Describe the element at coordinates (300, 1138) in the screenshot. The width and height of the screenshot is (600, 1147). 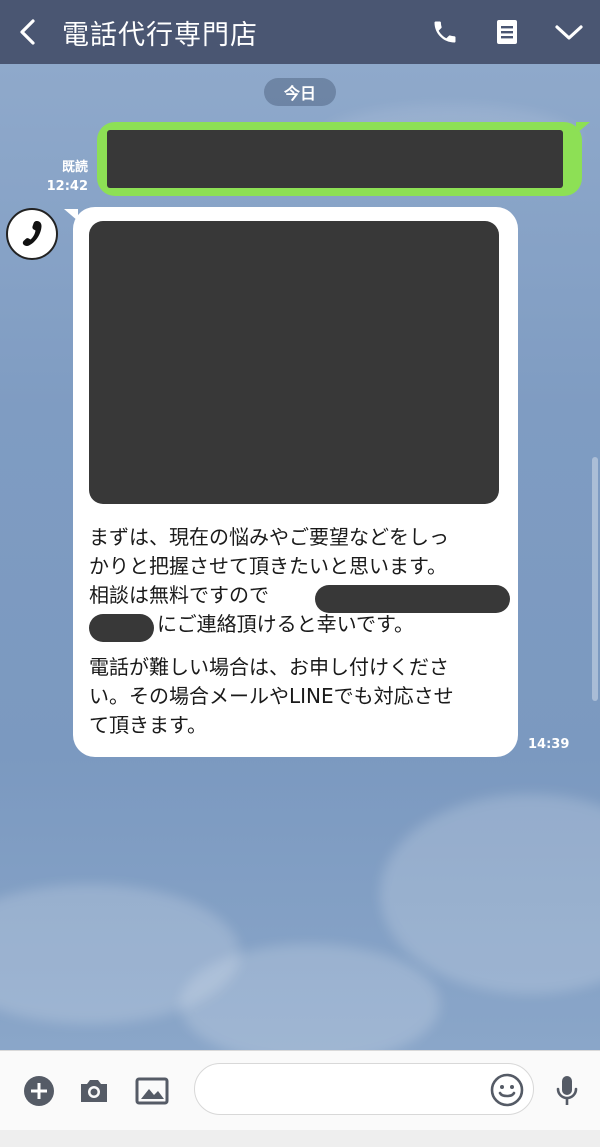
I see `system-nav-bar` at that location.